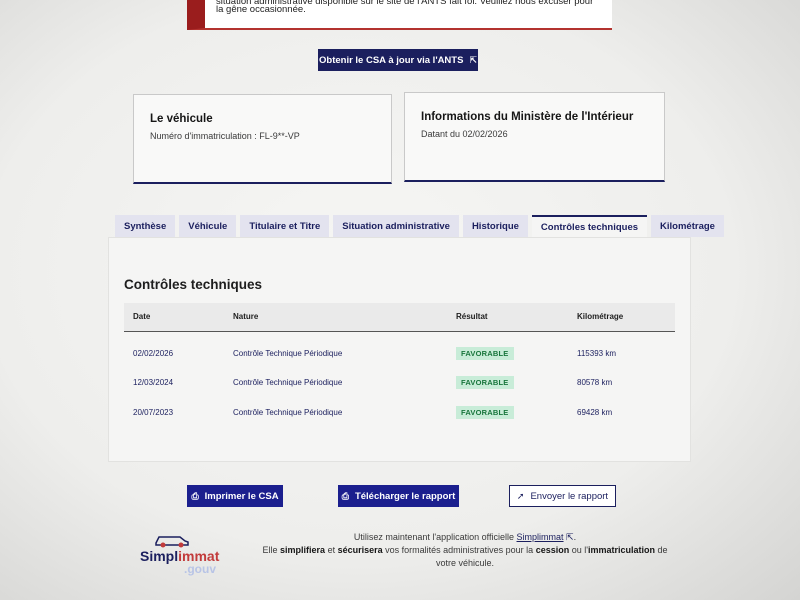 Image resolution: width=800 pixels, height=600 pixels. Describe the element at coordinates (241, 496) in the screenshot. I see `print-csa-label: Imprimer le CSA` at that location.